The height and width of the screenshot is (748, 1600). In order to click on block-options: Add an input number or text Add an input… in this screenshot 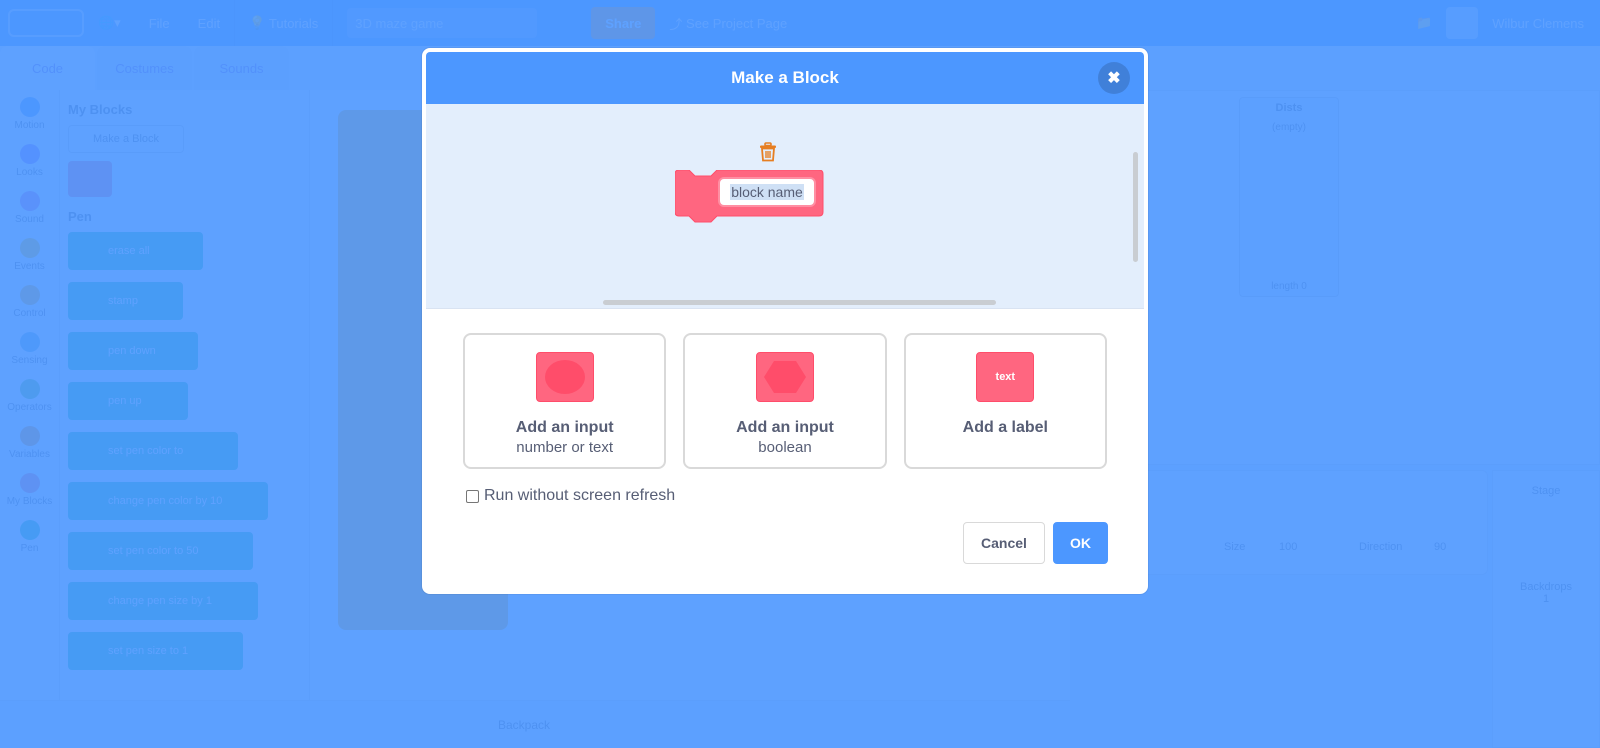, I will do `click(785, 389)`.